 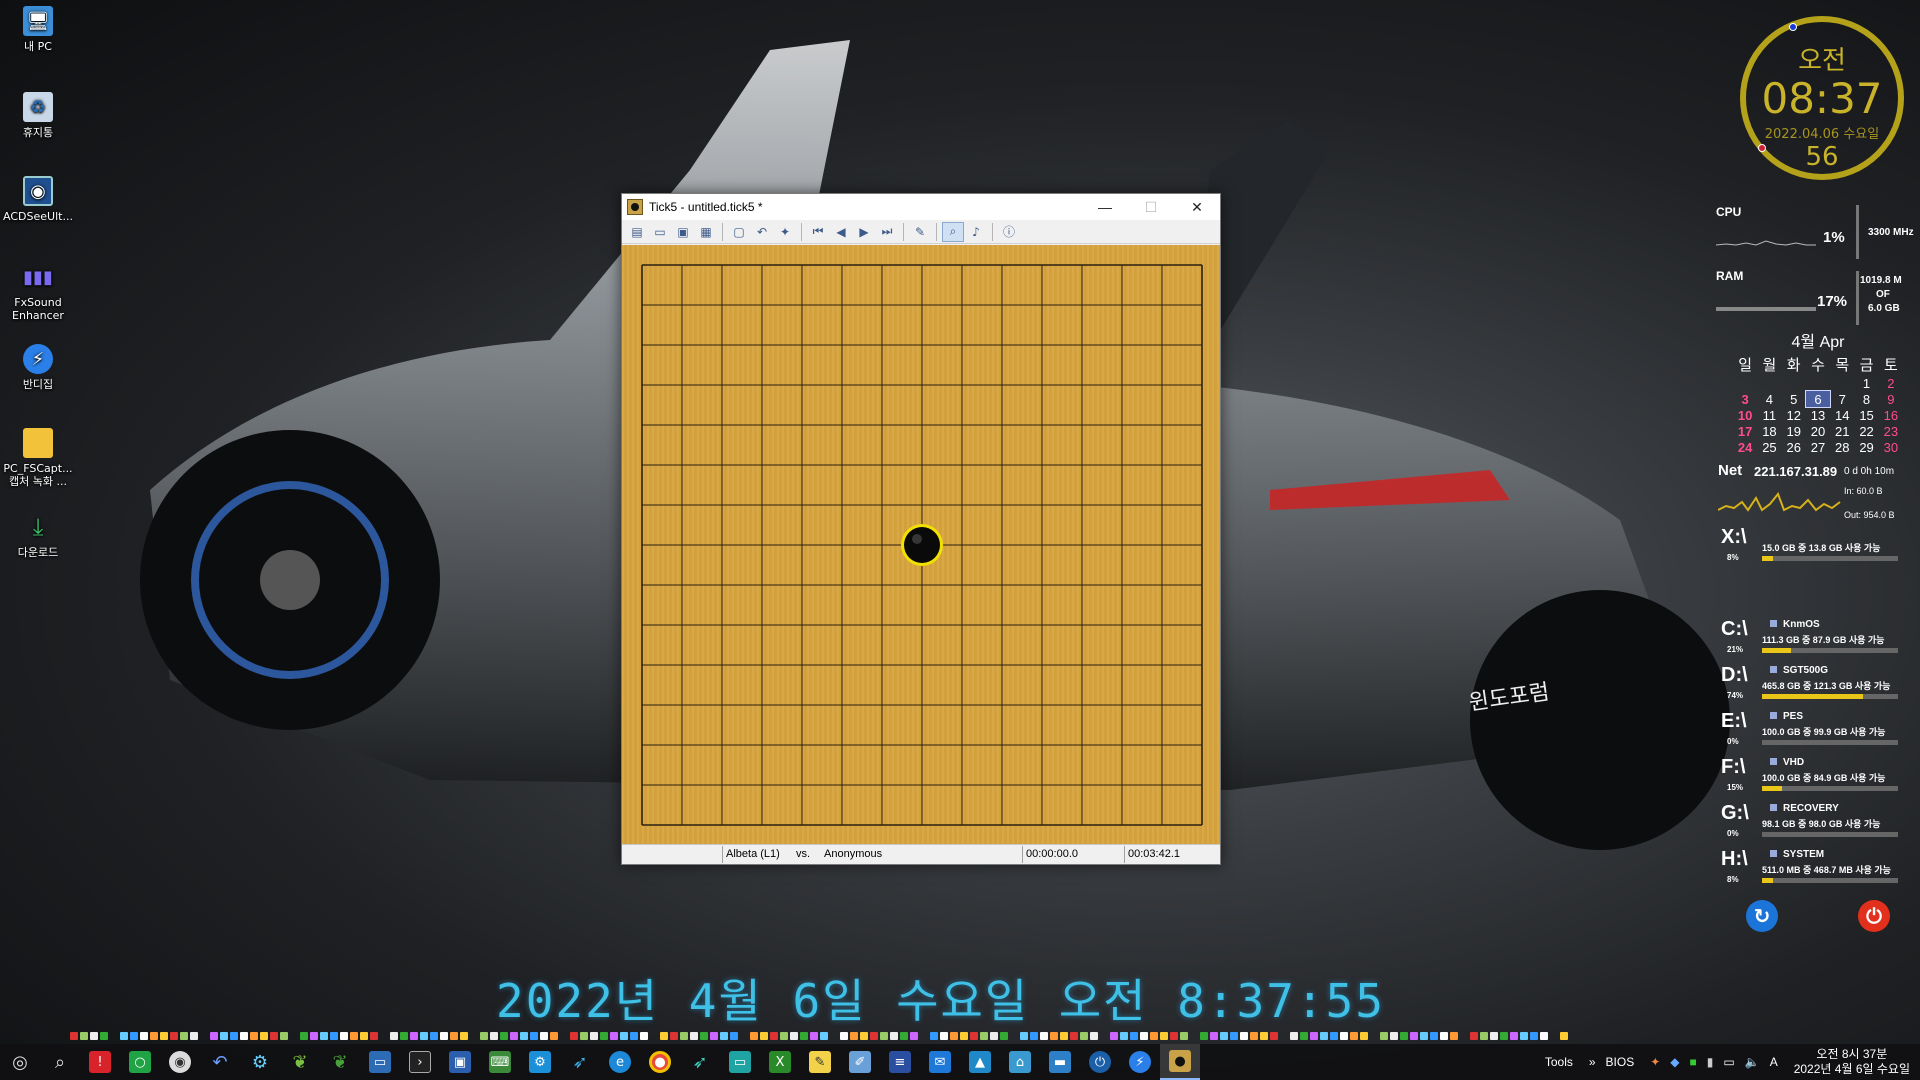 What do you see at coordinates (420, 1062) in the screenshot?
I see `taskbar-app: ›` at bounding box center [420, 1062].